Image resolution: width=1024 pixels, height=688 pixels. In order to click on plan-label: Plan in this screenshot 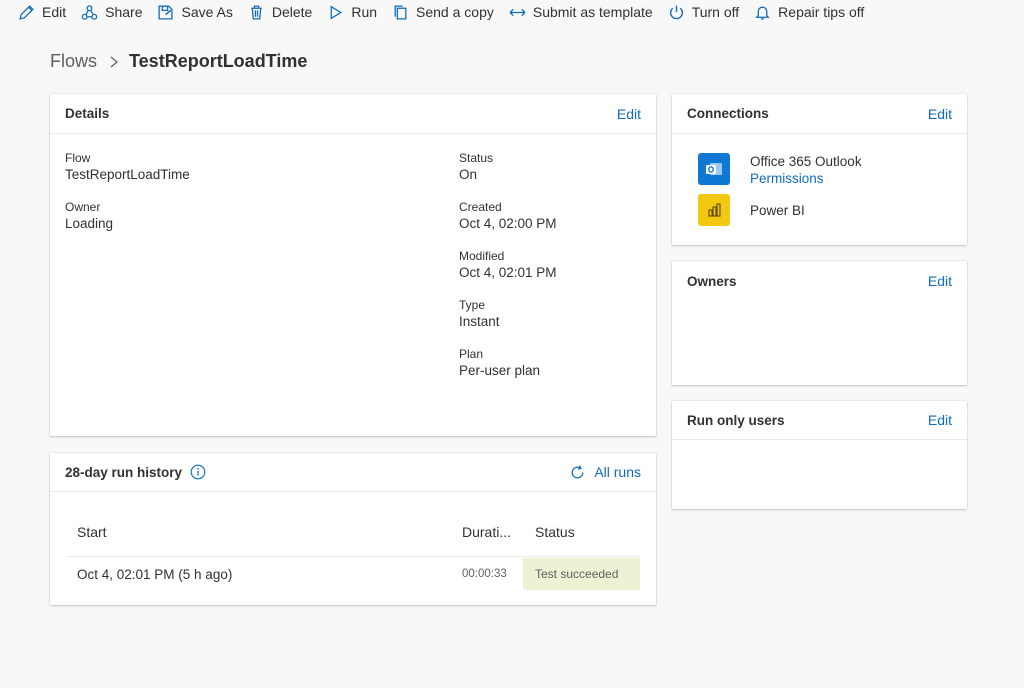, I will do `click(471, 354)`.